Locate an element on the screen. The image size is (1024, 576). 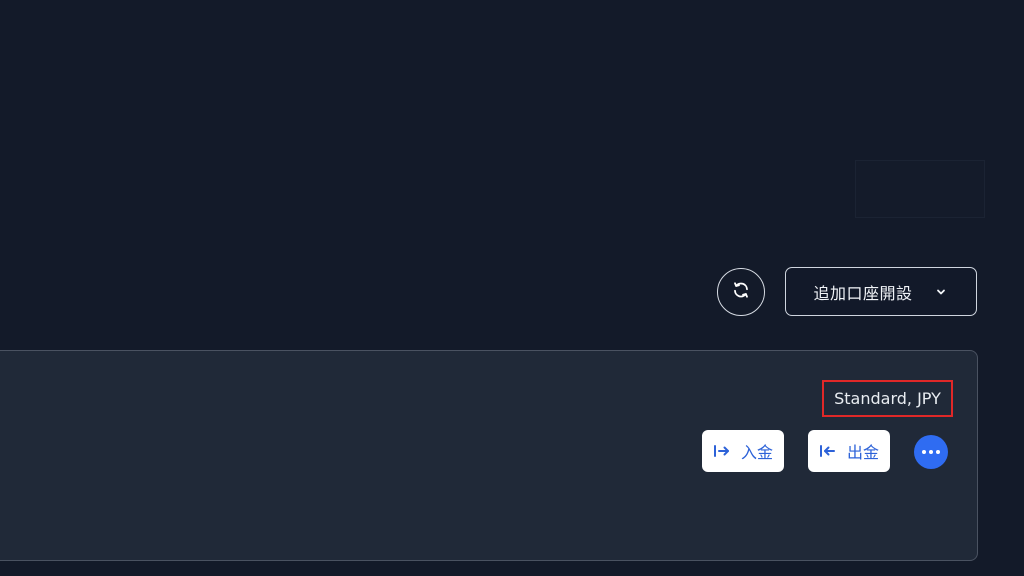
add-account-label: 追加口座開設 is located at coordinates (863, 293).